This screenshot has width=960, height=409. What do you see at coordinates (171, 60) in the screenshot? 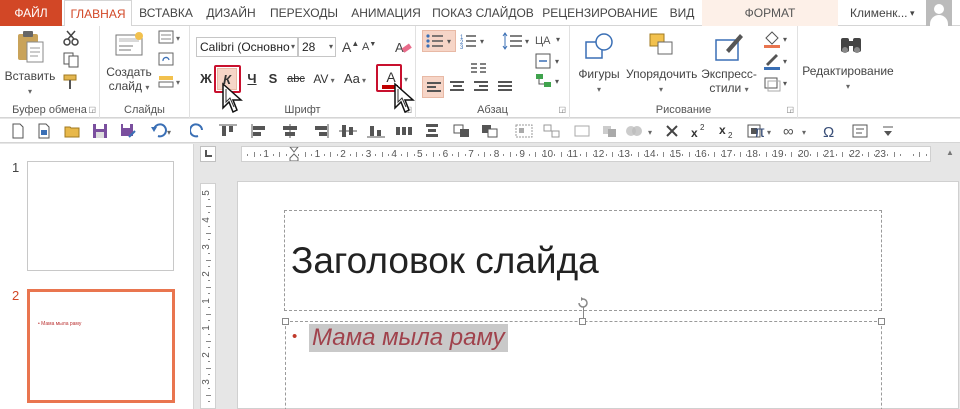
I see `reset-slide-icon` at bounding box center [171, 60].